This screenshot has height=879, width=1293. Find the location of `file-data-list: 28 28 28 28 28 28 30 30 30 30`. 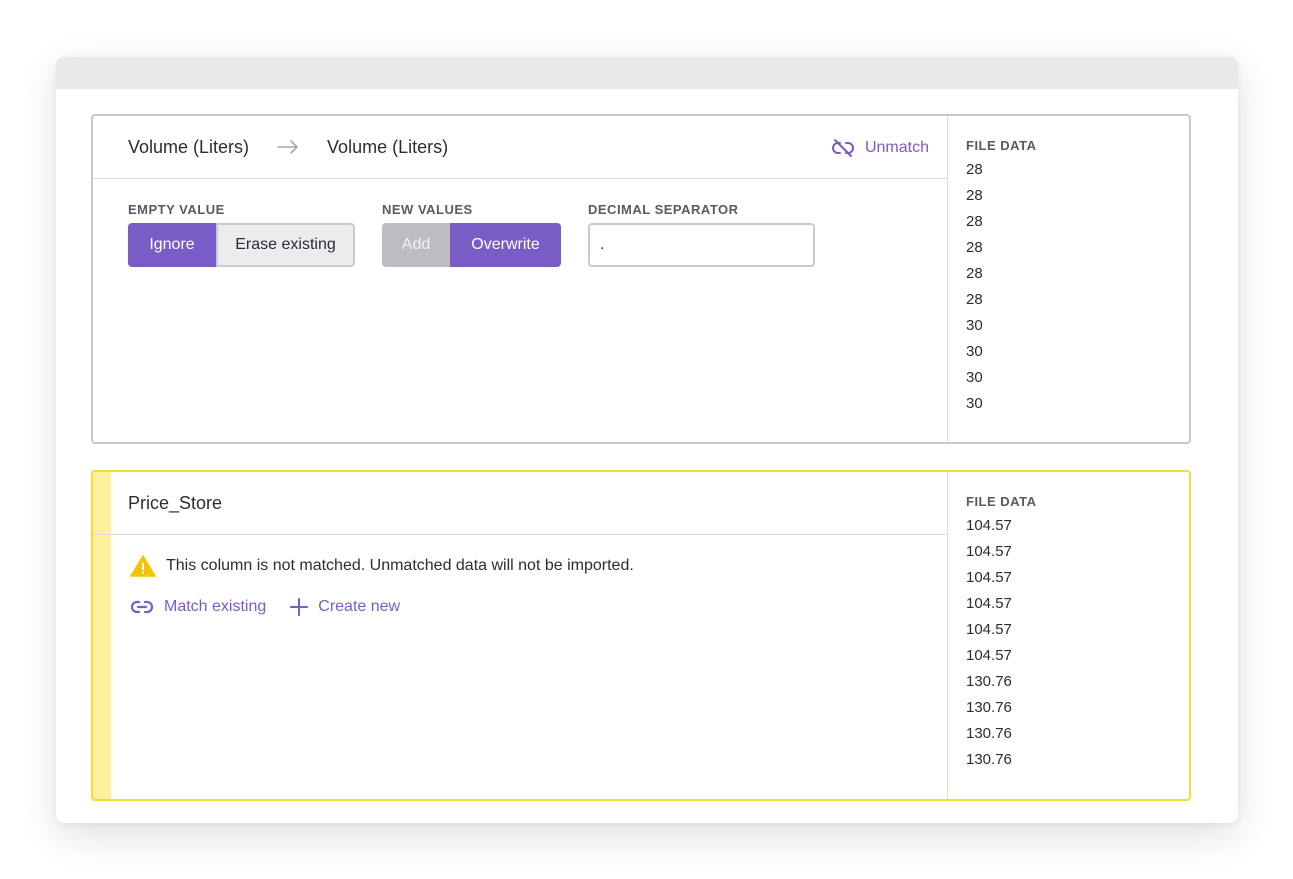

file-data-list: 28 28 28 28 28 28 30 30 30 30 is located at coordinates (1077, 287).